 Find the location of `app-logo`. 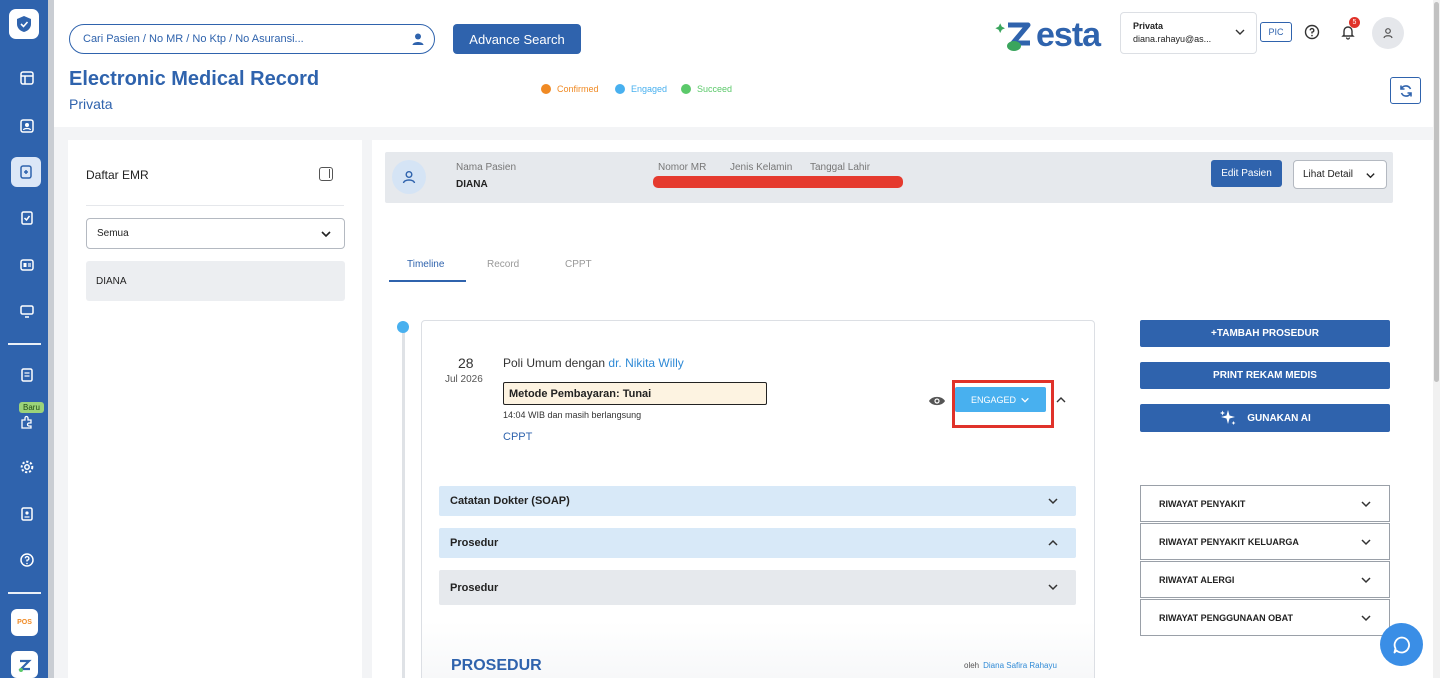

app-logo is located at coordinates (24, 24).